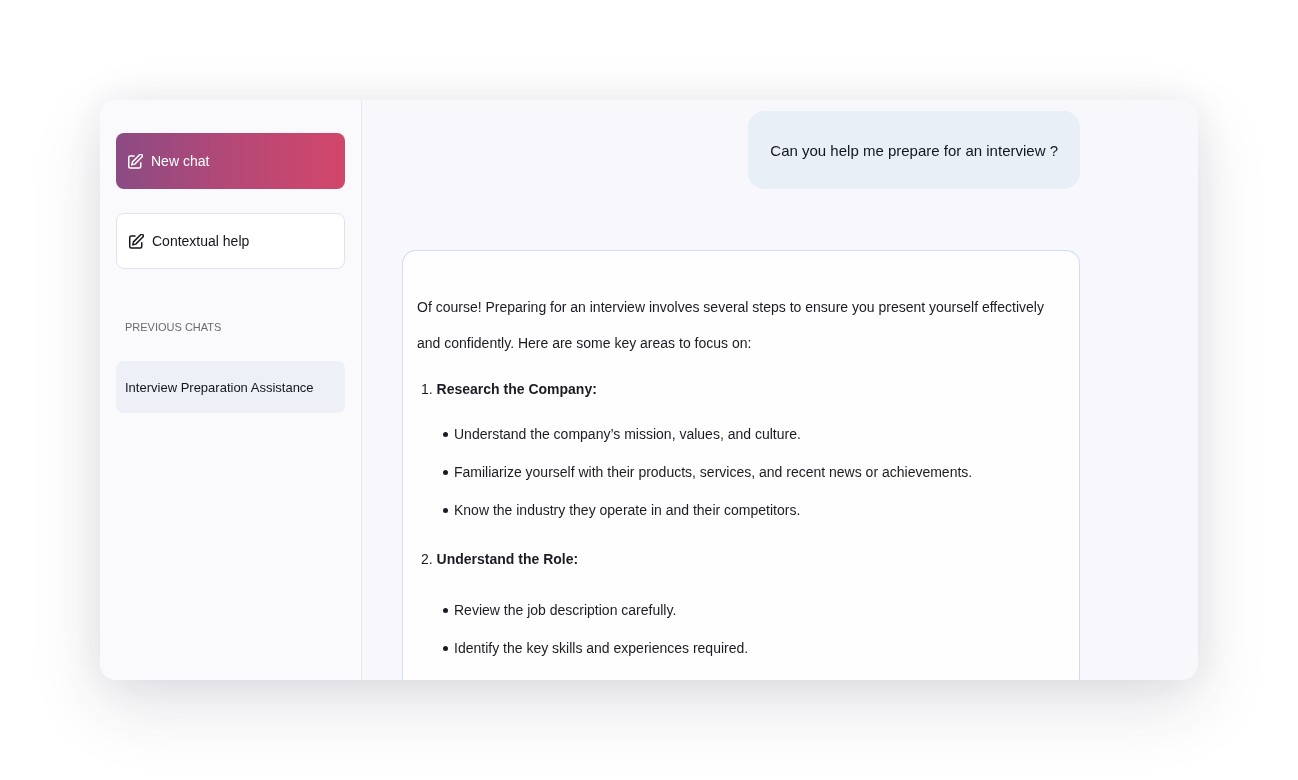  What do you see at coordinates (230, 161) in the screenshot?
I see `new-chat-button: New chat` at bounding box center [230, 161].